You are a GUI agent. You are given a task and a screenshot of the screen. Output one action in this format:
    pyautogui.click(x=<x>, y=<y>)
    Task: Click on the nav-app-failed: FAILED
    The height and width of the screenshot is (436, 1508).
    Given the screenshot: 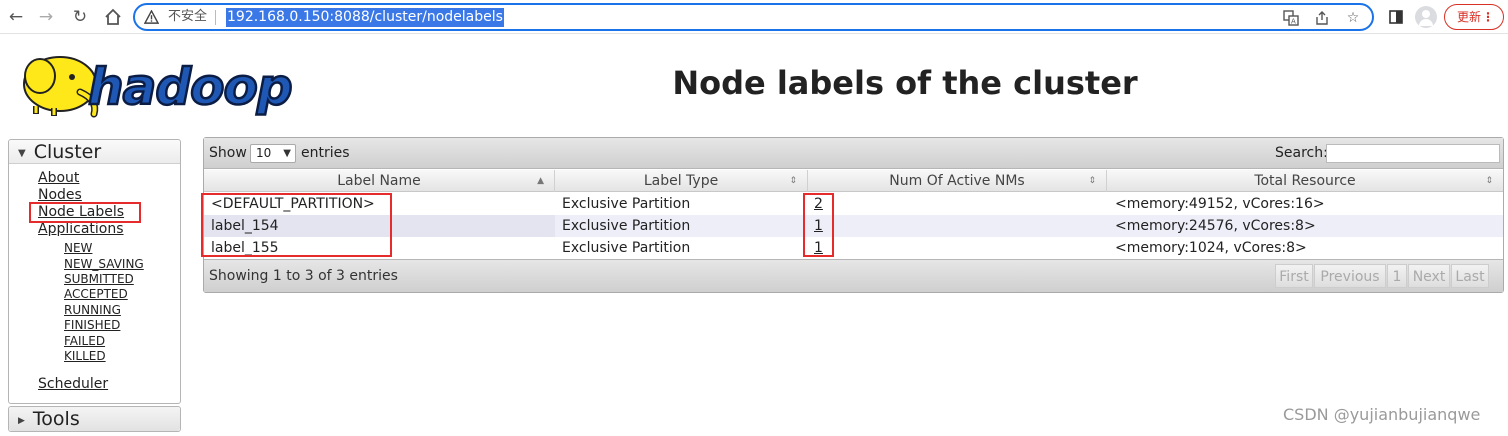 What is the action you would take?
    pyautogui.click(x=84, y=341)
    